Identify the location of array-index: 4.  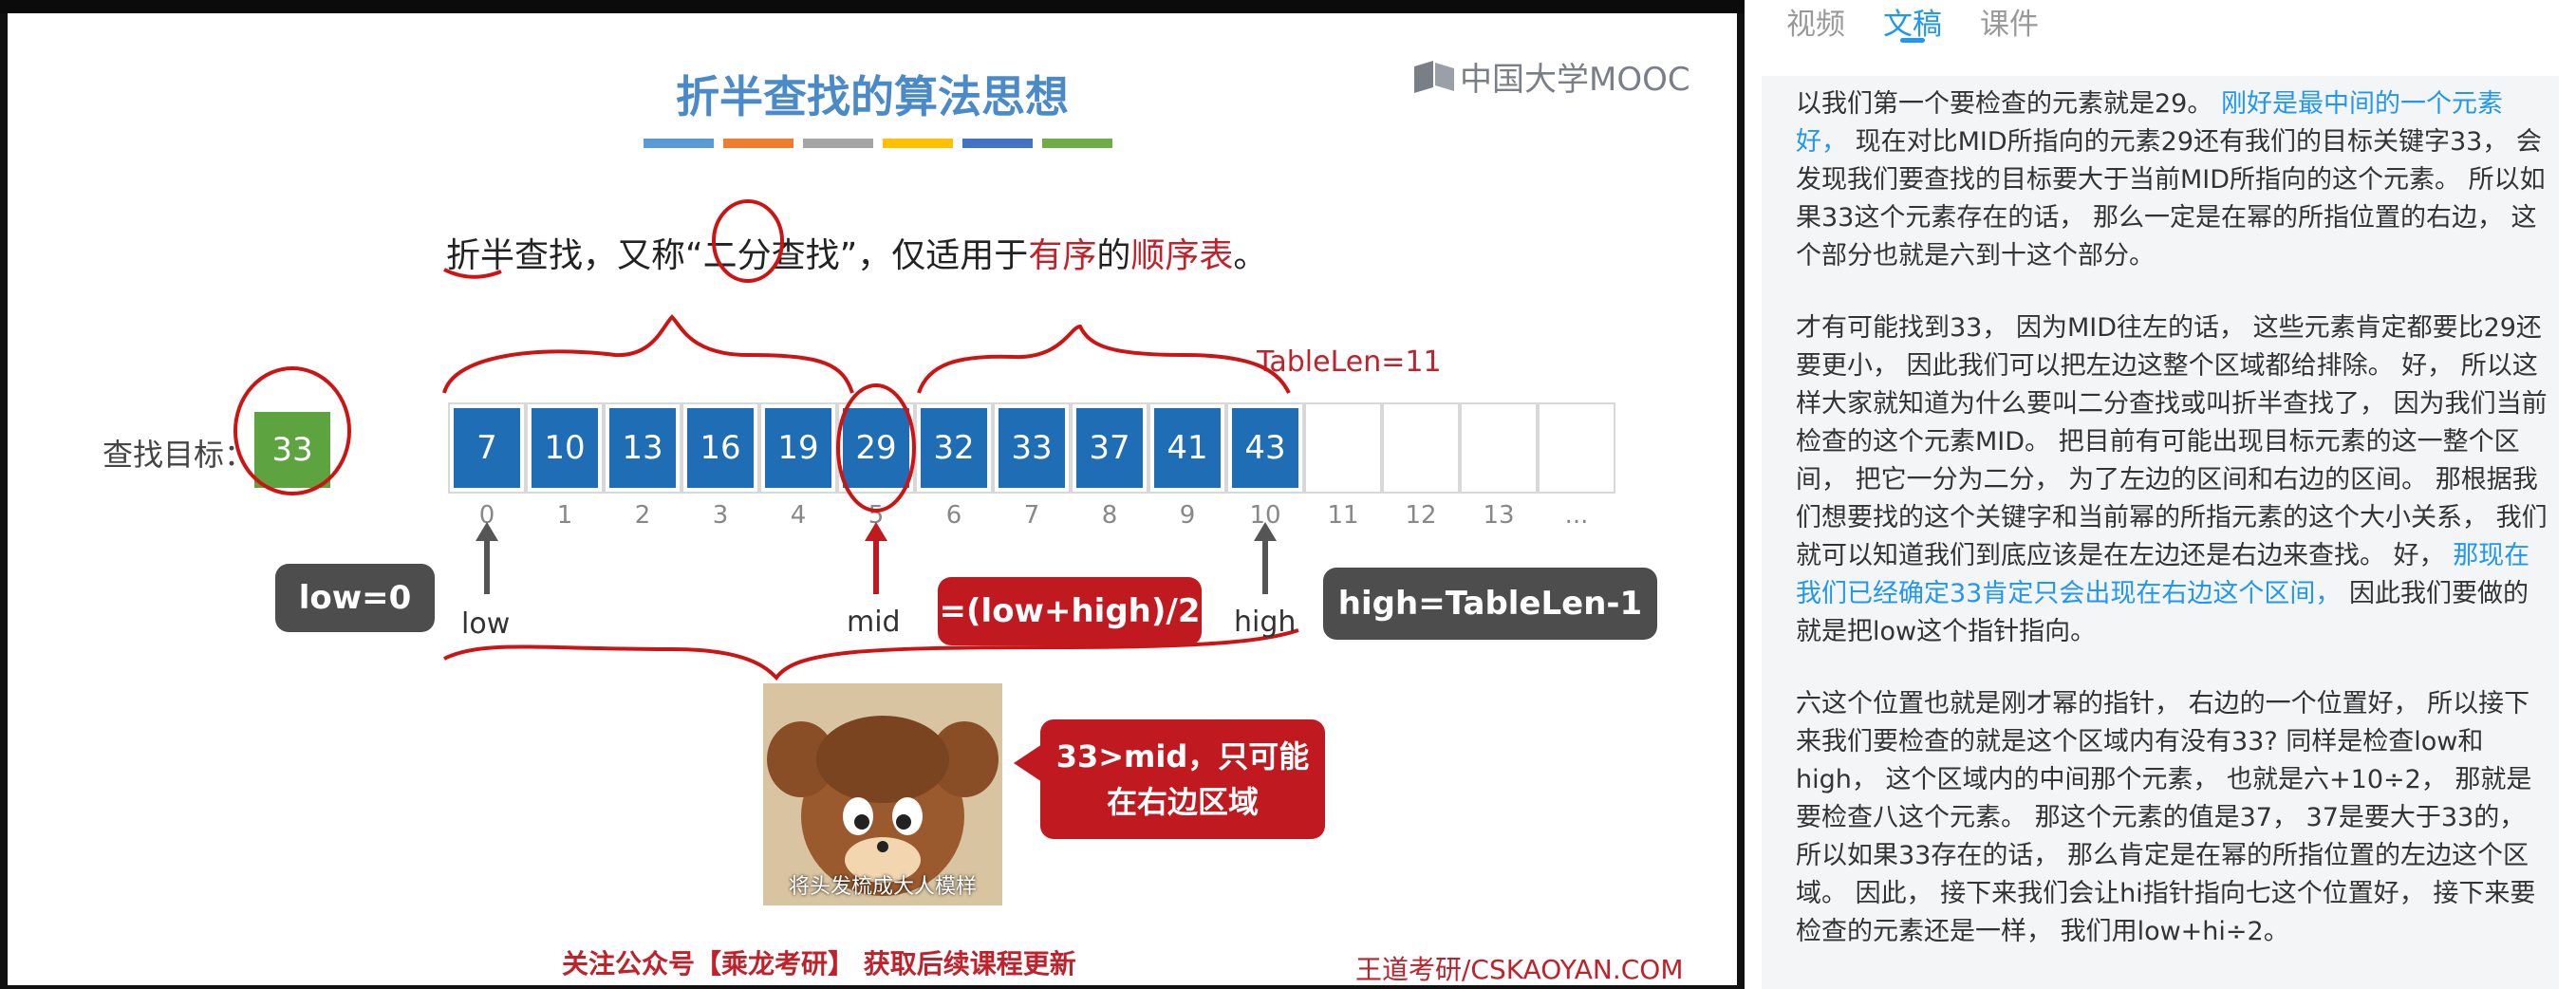
(799, 515).